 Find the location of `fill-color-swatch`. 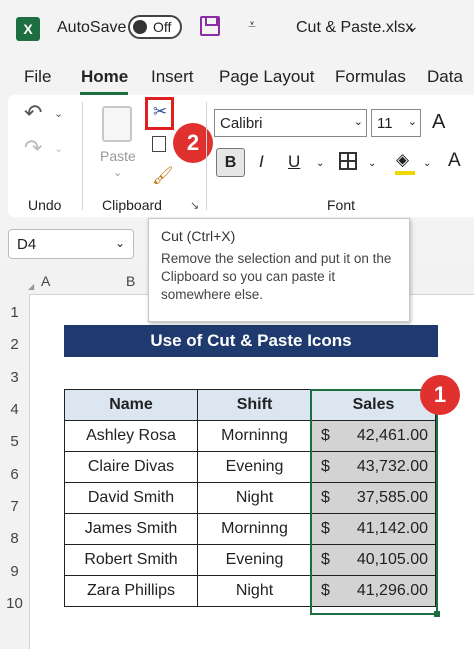

fill-color-swatch is located at coordinates (405, 173).